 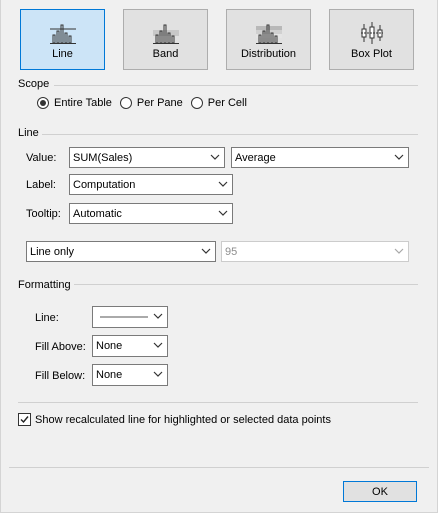 I want to click on tab-distribution-label: Distribution, so click(x=268, y=54).